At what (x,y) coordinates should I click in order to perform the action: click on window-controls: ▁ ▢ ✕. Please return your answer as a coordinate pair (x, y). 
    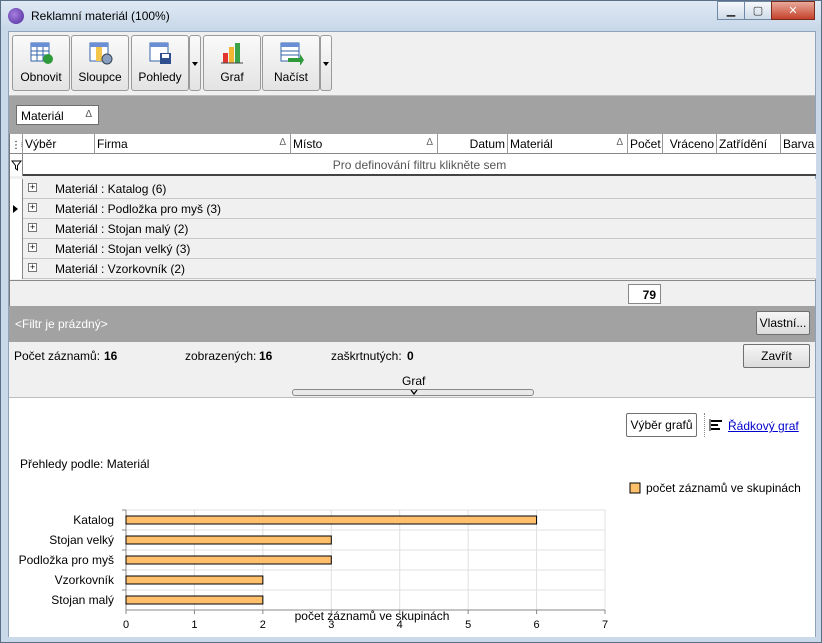
    Looking at the image, I should click on (766, 10).